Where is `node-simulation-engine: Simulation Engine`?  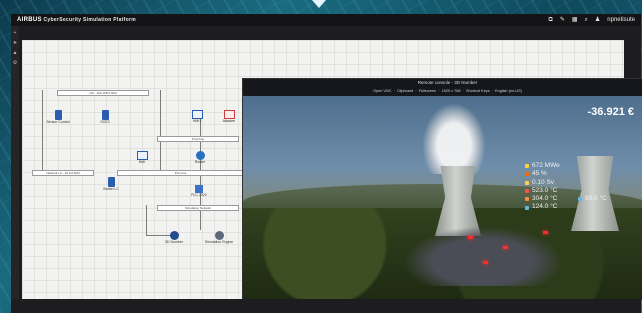
node-simulation-engine: Simulation Engine is located at coordinates (219, 237).